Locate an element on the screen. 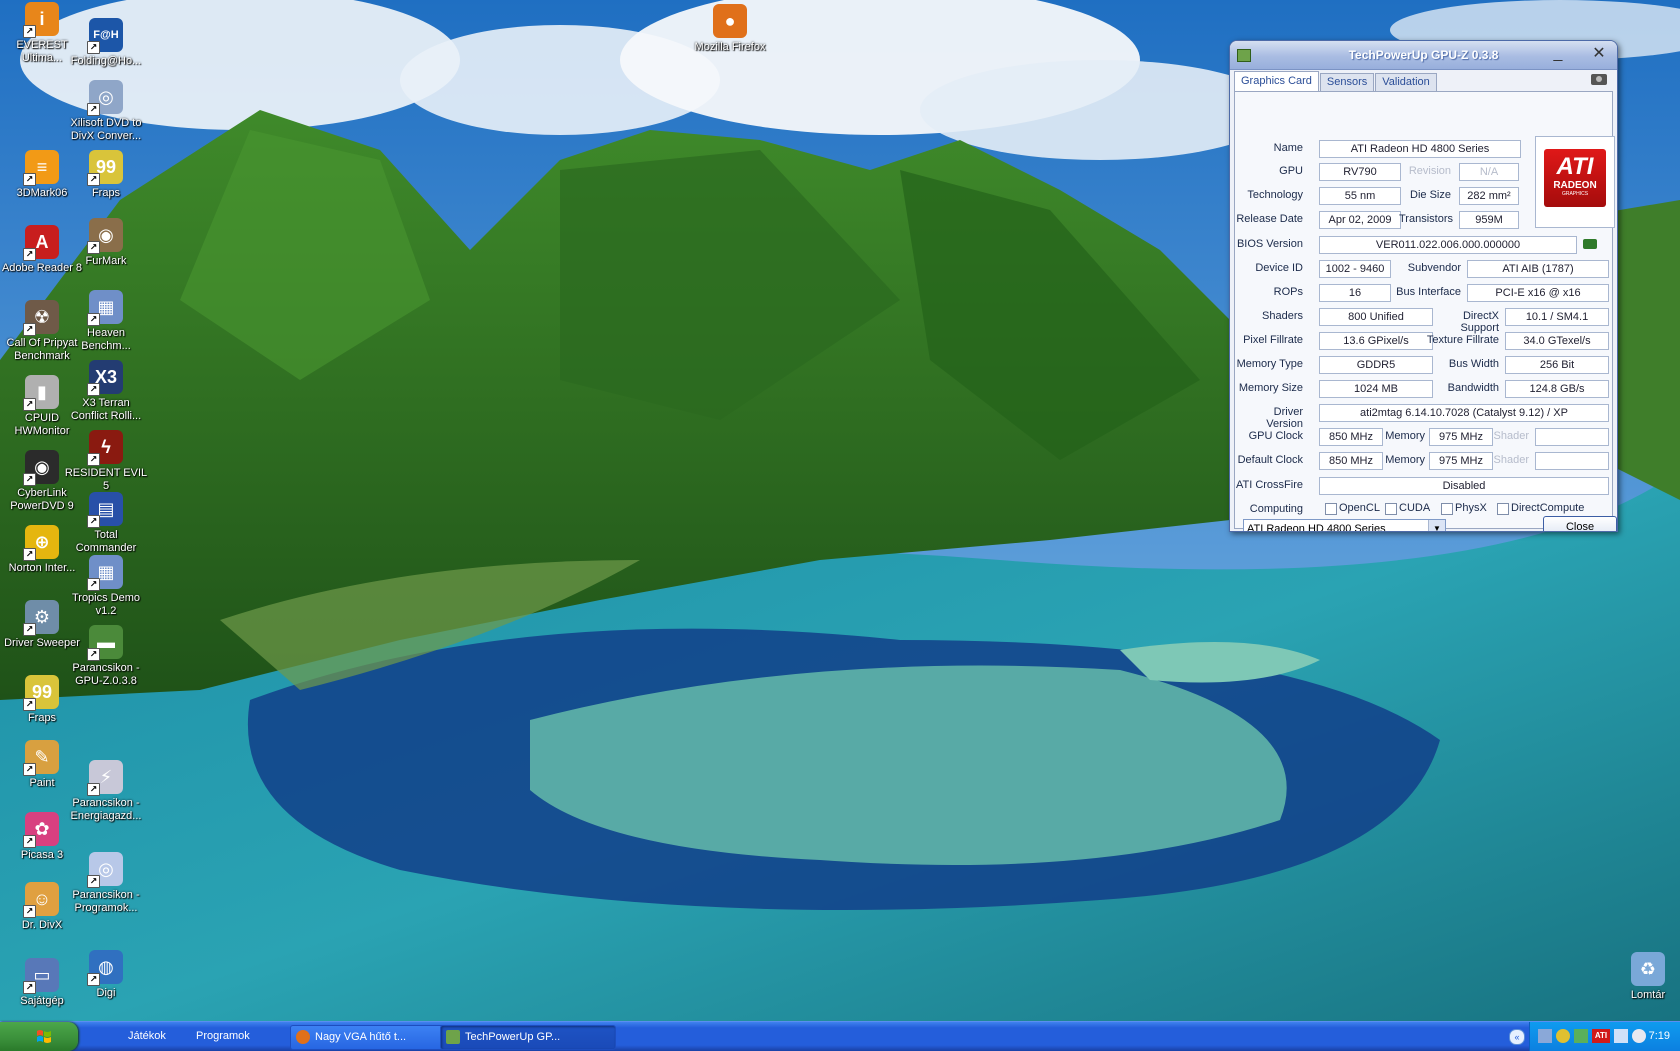 The image size is (1680, 1051). minimize-button: _ is located at coordinates (1558, 55).